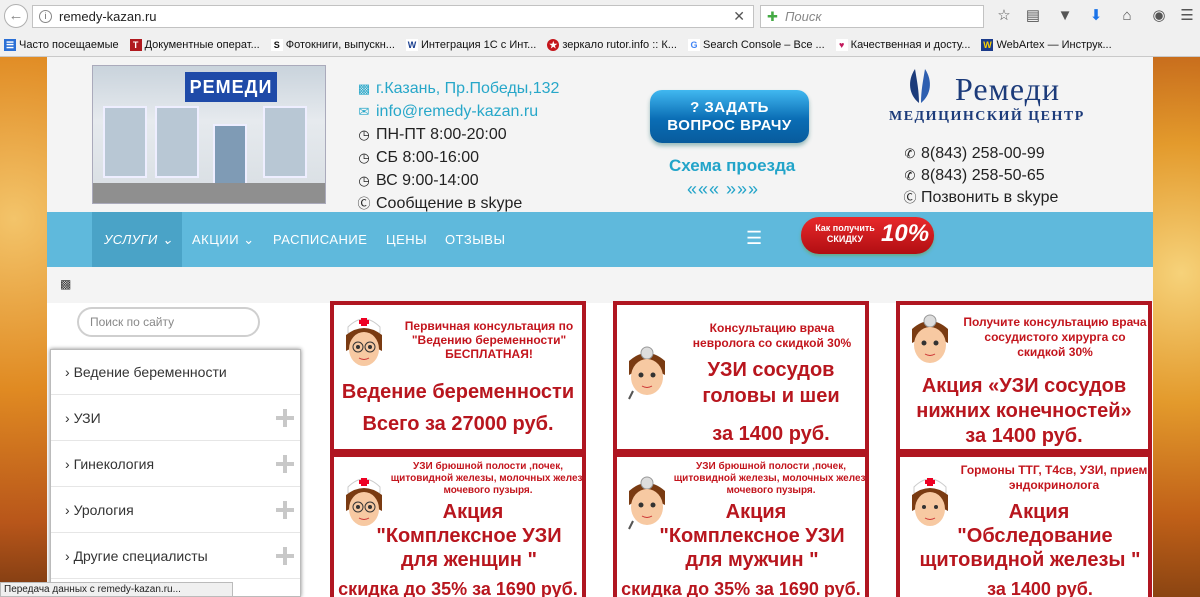 This screenshot has width=1200, height=597. Describe the element at coordinates (137, 239) in the screenshot. I see `menu-item-services: УСЛУГИ ⌄` at that location.